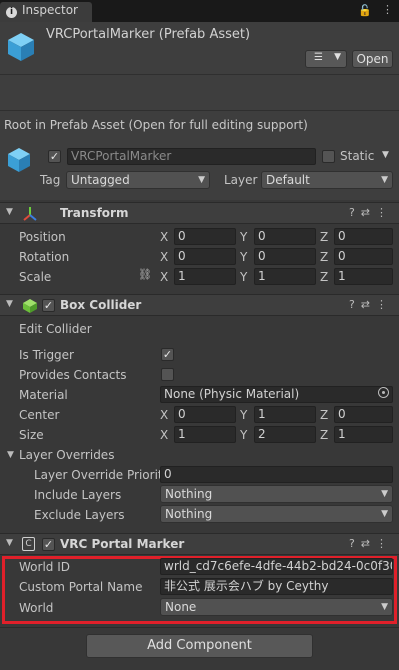  What do you see at coordinates (44, 257) in the screenshot?
I see `rotation-label: Rotation` at bounding box center [44, 257].